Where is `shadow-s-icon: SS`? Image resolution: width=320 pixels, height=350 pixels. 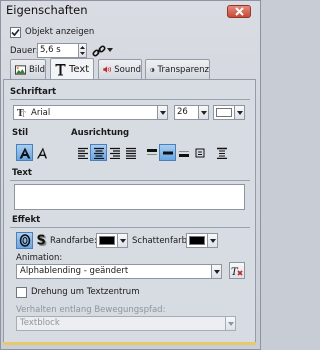
shadow-s-icon: SS is located at coordinates (41, 240).